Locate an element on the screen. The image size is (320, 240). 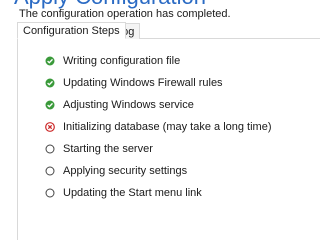
step-label: Adjusting Windows service is located at coordinates (128, 105).